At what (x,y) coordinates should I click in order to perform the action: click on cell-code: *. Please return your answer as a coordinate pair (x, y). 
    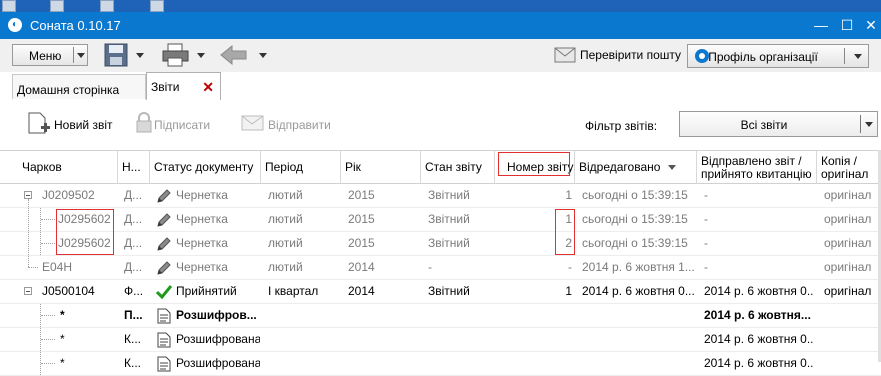
    Looking at the image, I should click on (62, 339).